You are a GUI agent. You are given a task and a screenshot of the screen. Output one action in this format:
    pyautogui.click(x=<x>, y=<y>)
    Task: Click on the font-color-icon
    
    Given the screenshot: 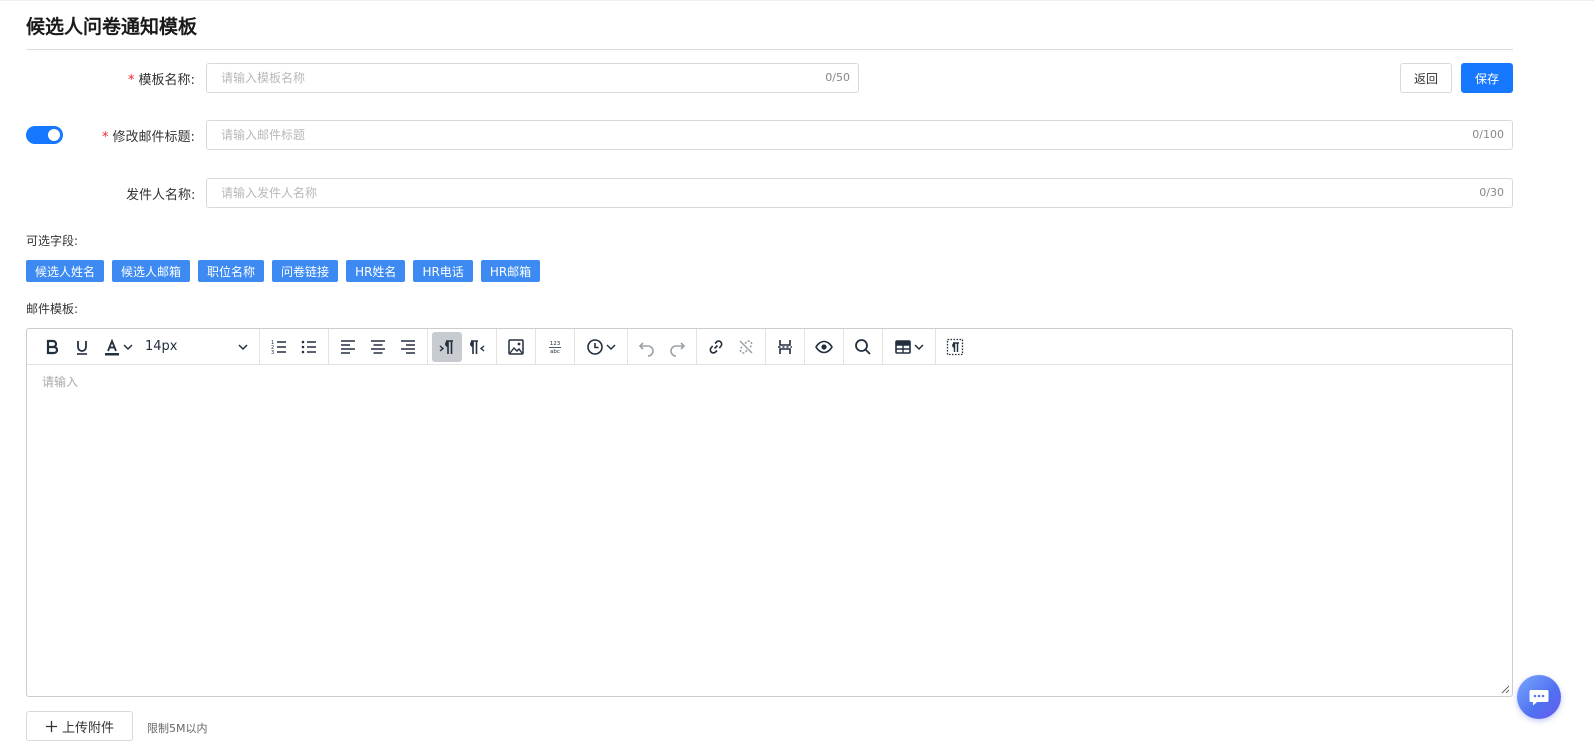 What is the action you would take?
    pyautogui.click(x=118, y=347)
    